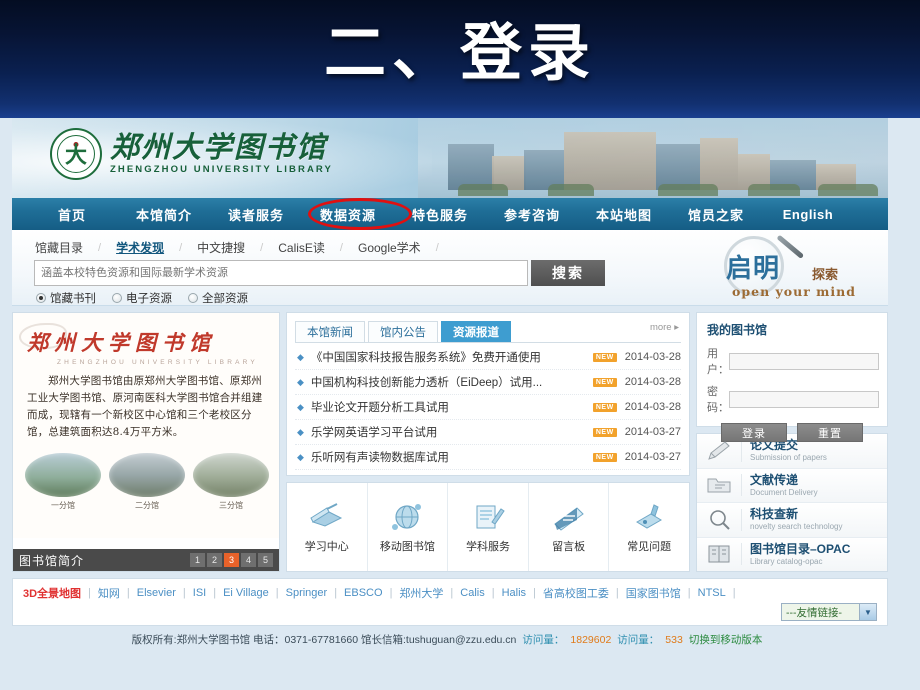 This screenshot has height=690, width=920. Describe the element at coordinates (214, 560) in the screenshot. I see `slide-page-2: 2` at that location.